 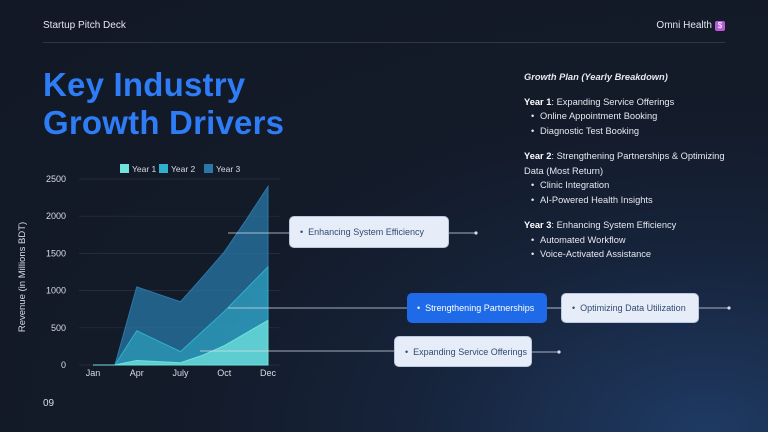 What do you see at coordinates (366, 232) in the screenshot?
I see `callout-efficiency-label: Enhancing System Efficiency` at bounding box center [366, 232].